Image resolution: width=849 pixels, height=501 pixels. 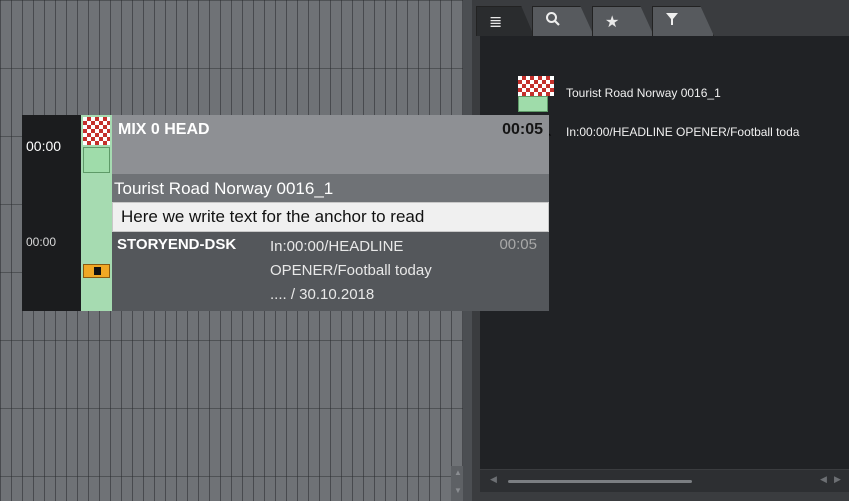 I want to click on timeline-vertical-scrollbar: ▲ ▼, so click(x=457, y=483).